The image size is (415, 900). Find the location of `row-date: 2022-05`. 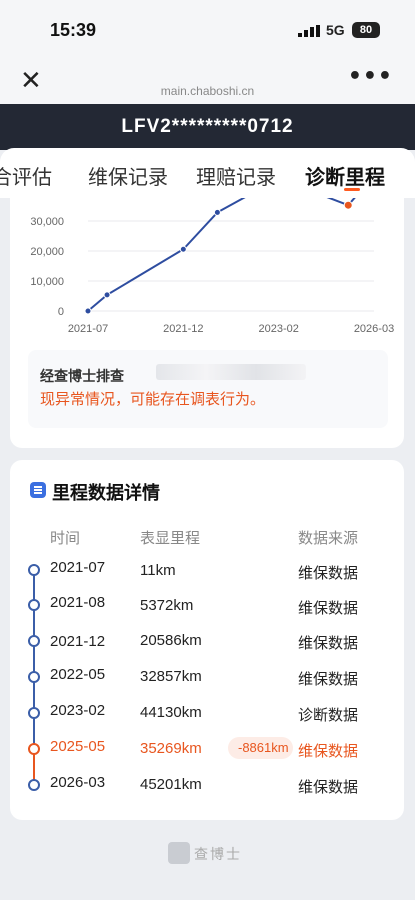

row-date: 2022-05 is located at coordinates (78, 674).